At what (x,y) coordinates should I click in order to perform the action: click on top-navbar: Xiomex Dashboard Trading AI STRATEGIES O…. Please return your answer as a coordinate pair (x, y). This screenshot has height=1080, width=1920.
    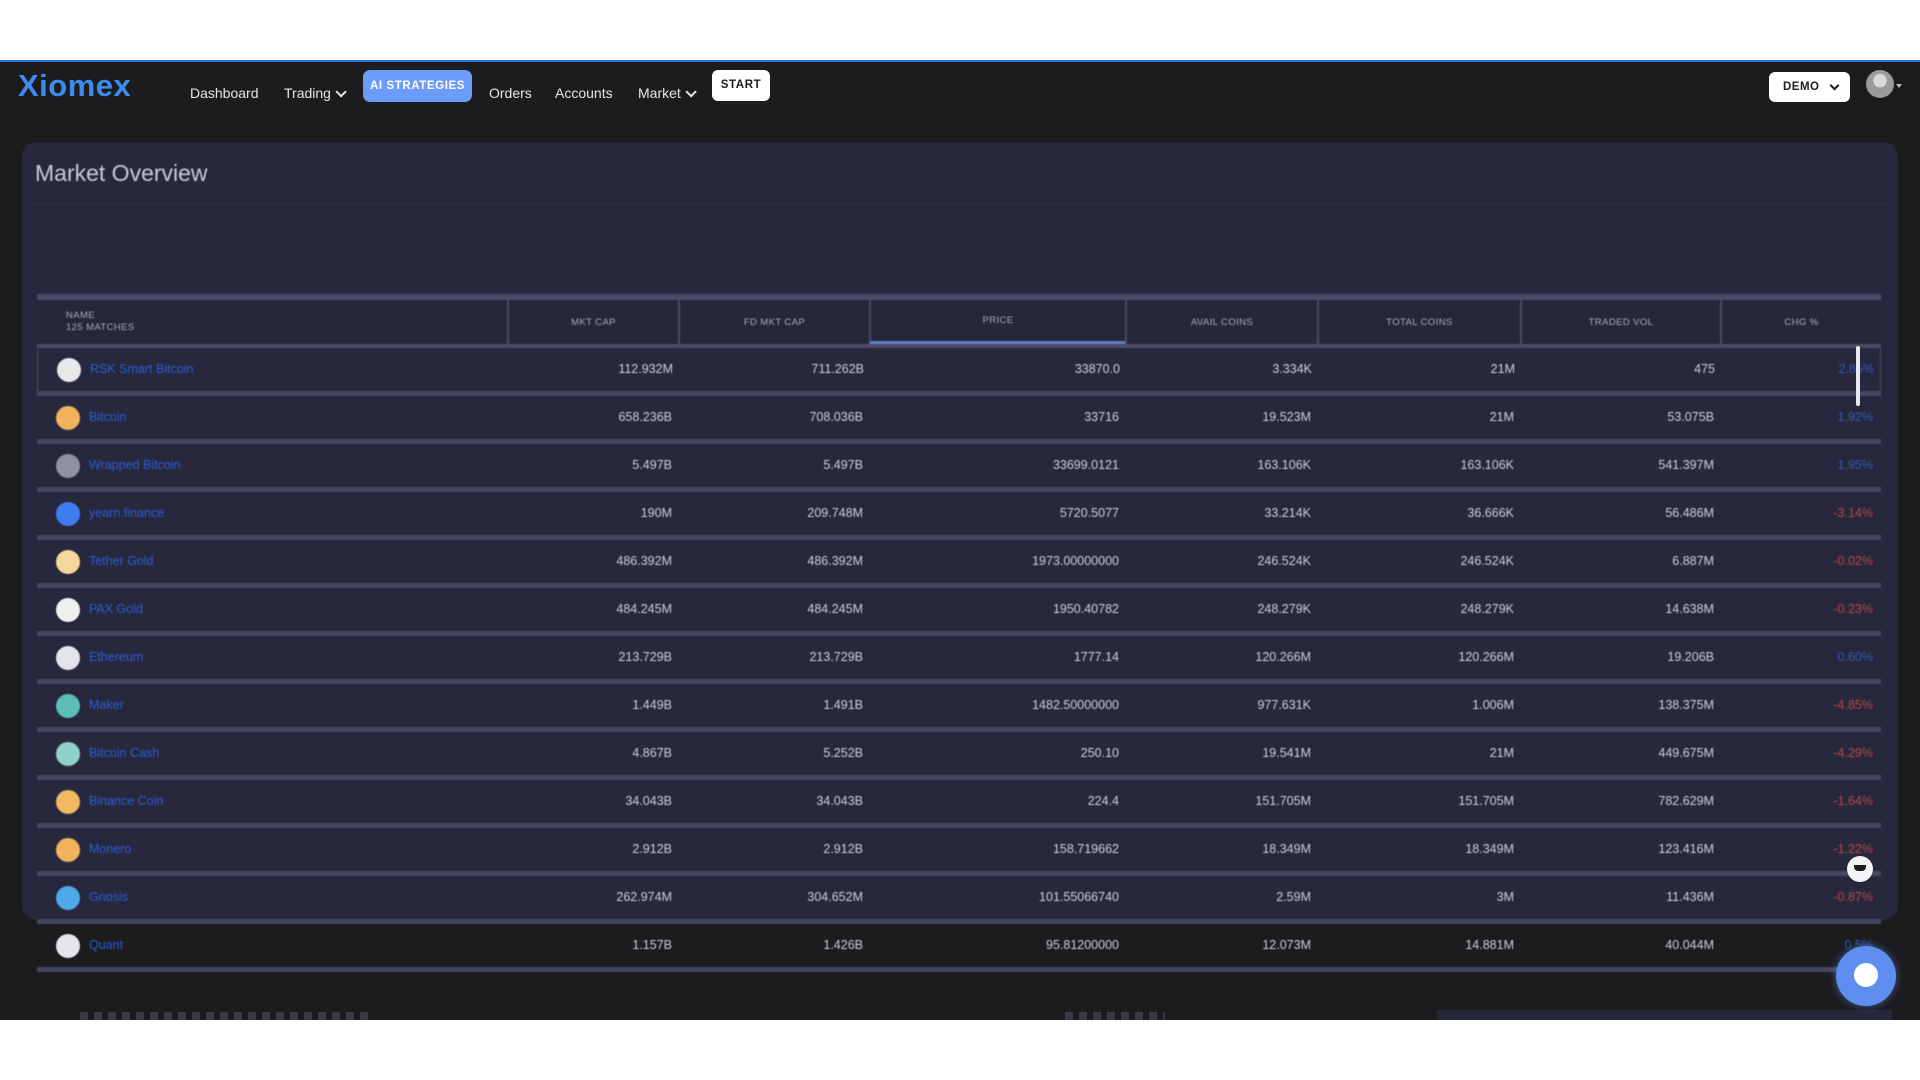
    Looking at the image, I should click on (960, 92).